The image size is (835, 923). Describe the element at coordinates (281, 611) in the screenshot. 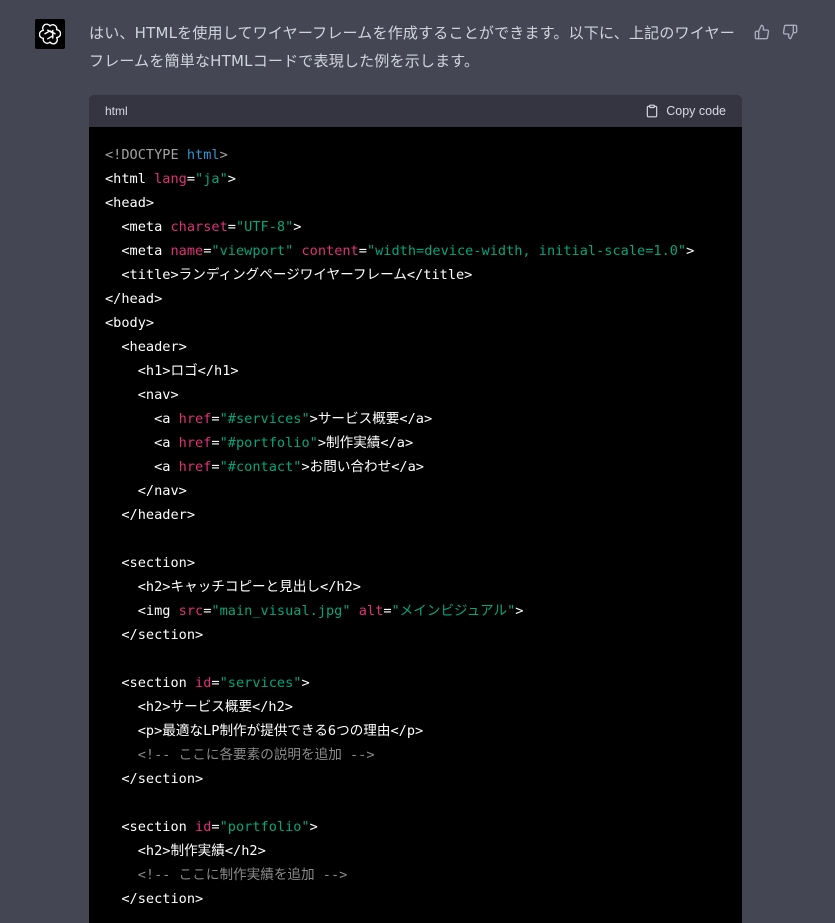

I see `code-token: "main_visual.jpg"` at that location.